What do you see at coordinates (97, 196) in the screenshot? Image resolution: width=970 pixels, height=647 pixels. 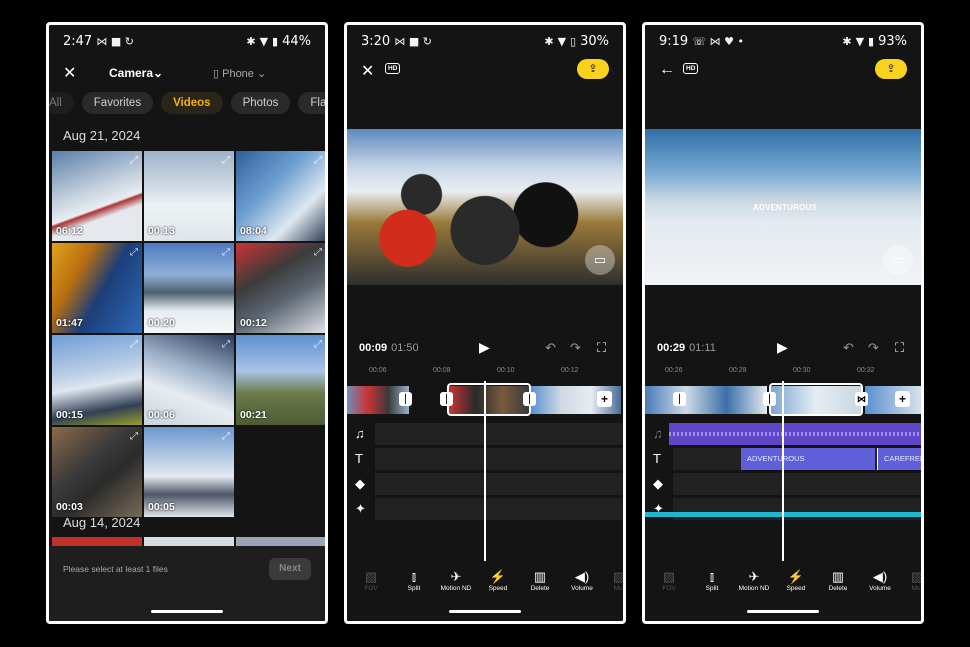 I see `video-thumbnail: ⤢ 06:12` at bounding box center [97, 196].